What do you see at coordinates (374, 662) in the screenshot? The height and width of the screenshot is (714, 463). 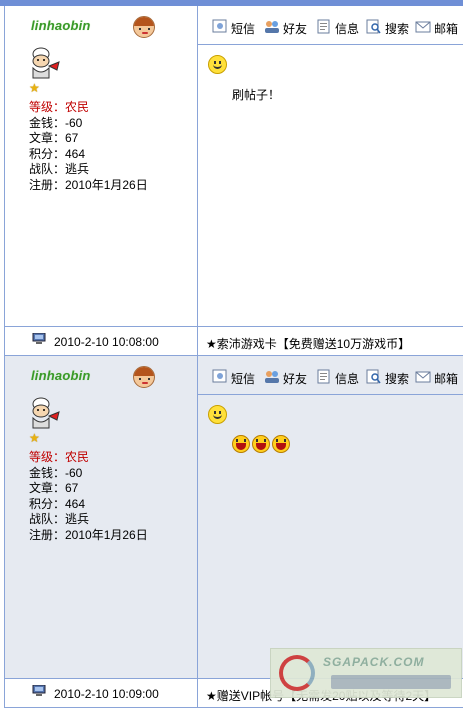 I see `watermark-text: SGAPACK.COM` at bounding box center [374, 662].